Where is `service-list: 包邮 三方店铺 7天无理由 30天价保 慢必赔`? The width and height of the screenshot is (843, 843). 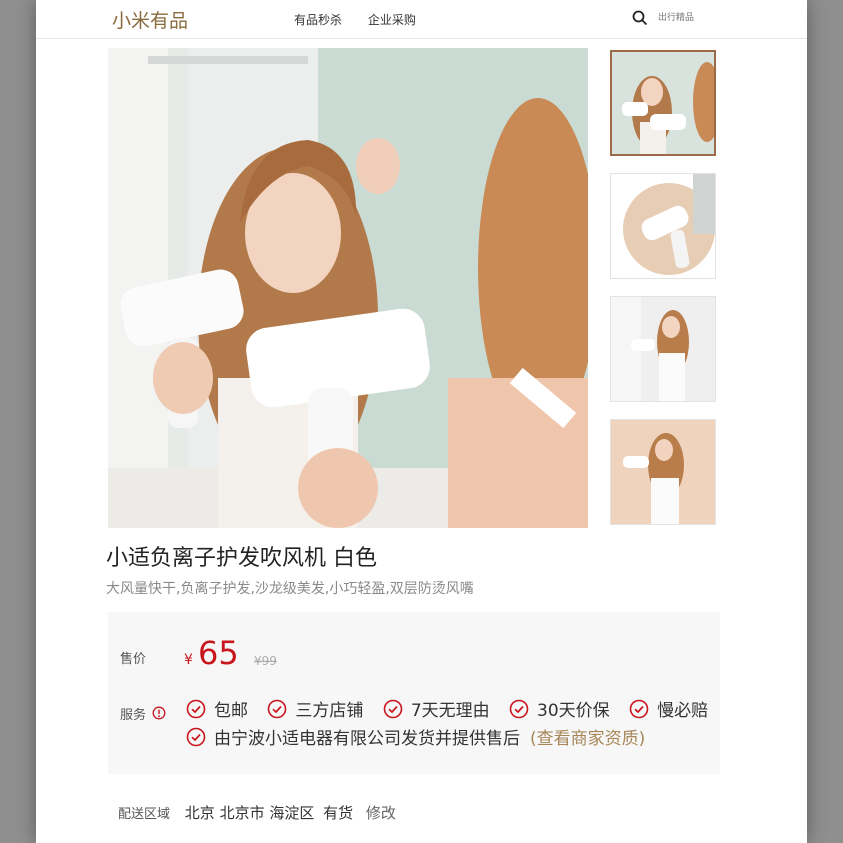 service-list: 包邮 三方店铺 7天无理由 30天价保 慢必赔 is located at coordinates (454, 710).